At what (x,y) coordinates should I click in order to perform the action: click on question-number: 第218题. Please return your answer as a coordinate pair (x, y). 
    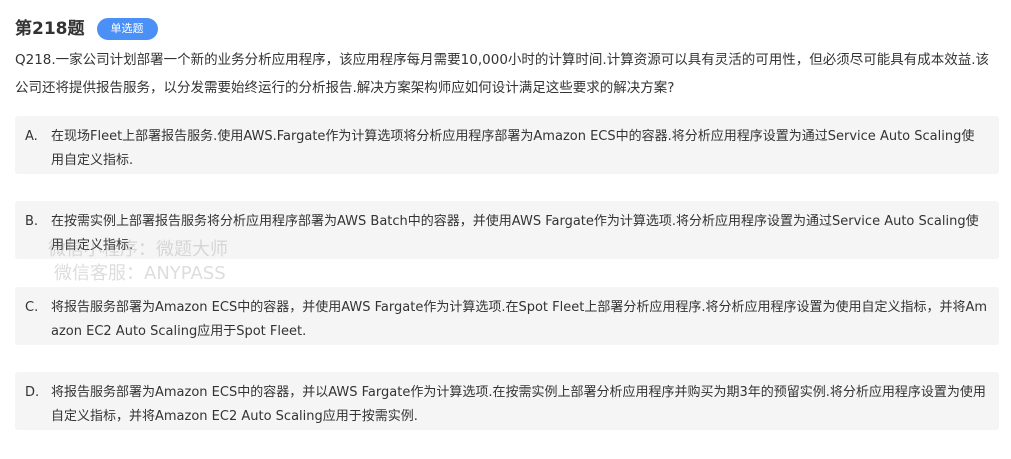
    Looking at the image, I should click on (50, 29).